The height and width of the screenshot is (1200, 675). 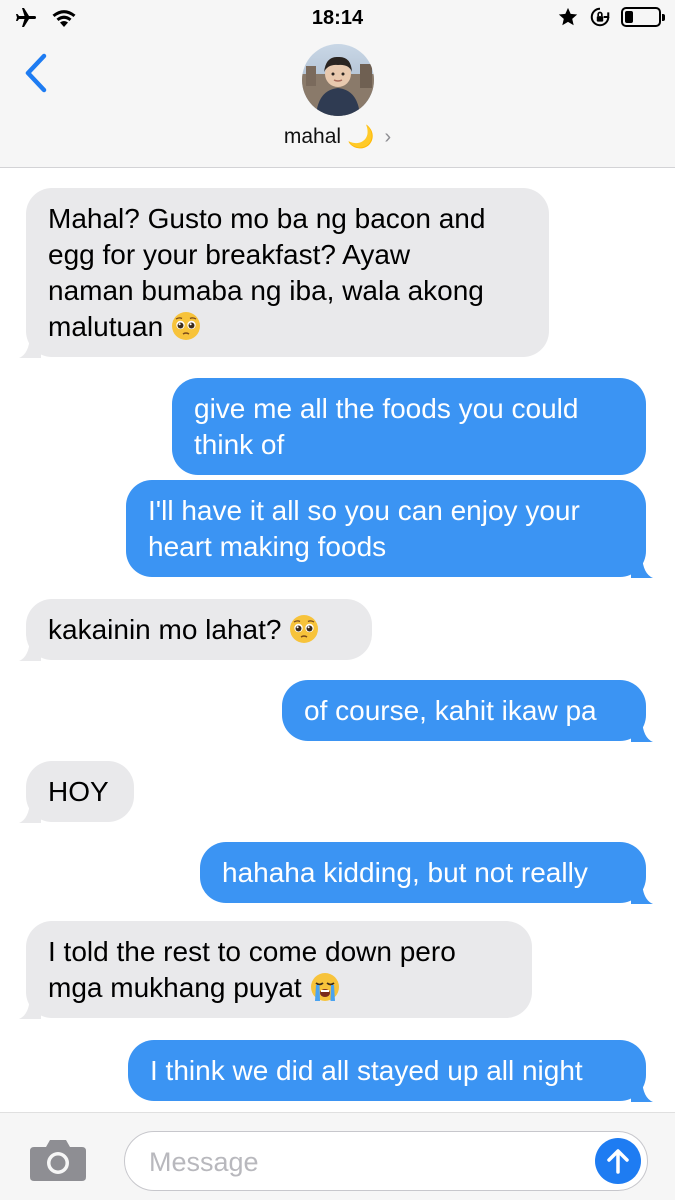 What do you see at coordinates (338, 80) in the screenshot?
I see `avatar` at bounding box center [338, 80].